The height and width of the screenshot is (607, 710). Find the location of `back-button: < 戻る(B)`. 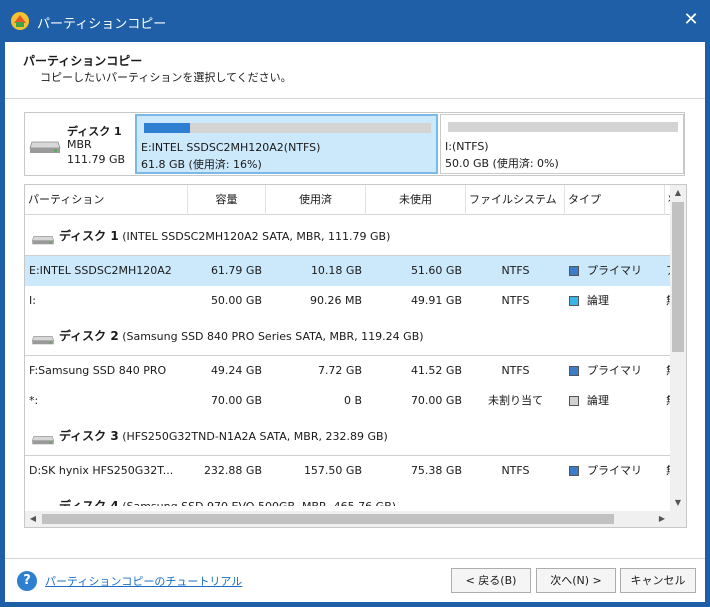

back-button: < 戻る(B) is located at coordinates (491, 580).